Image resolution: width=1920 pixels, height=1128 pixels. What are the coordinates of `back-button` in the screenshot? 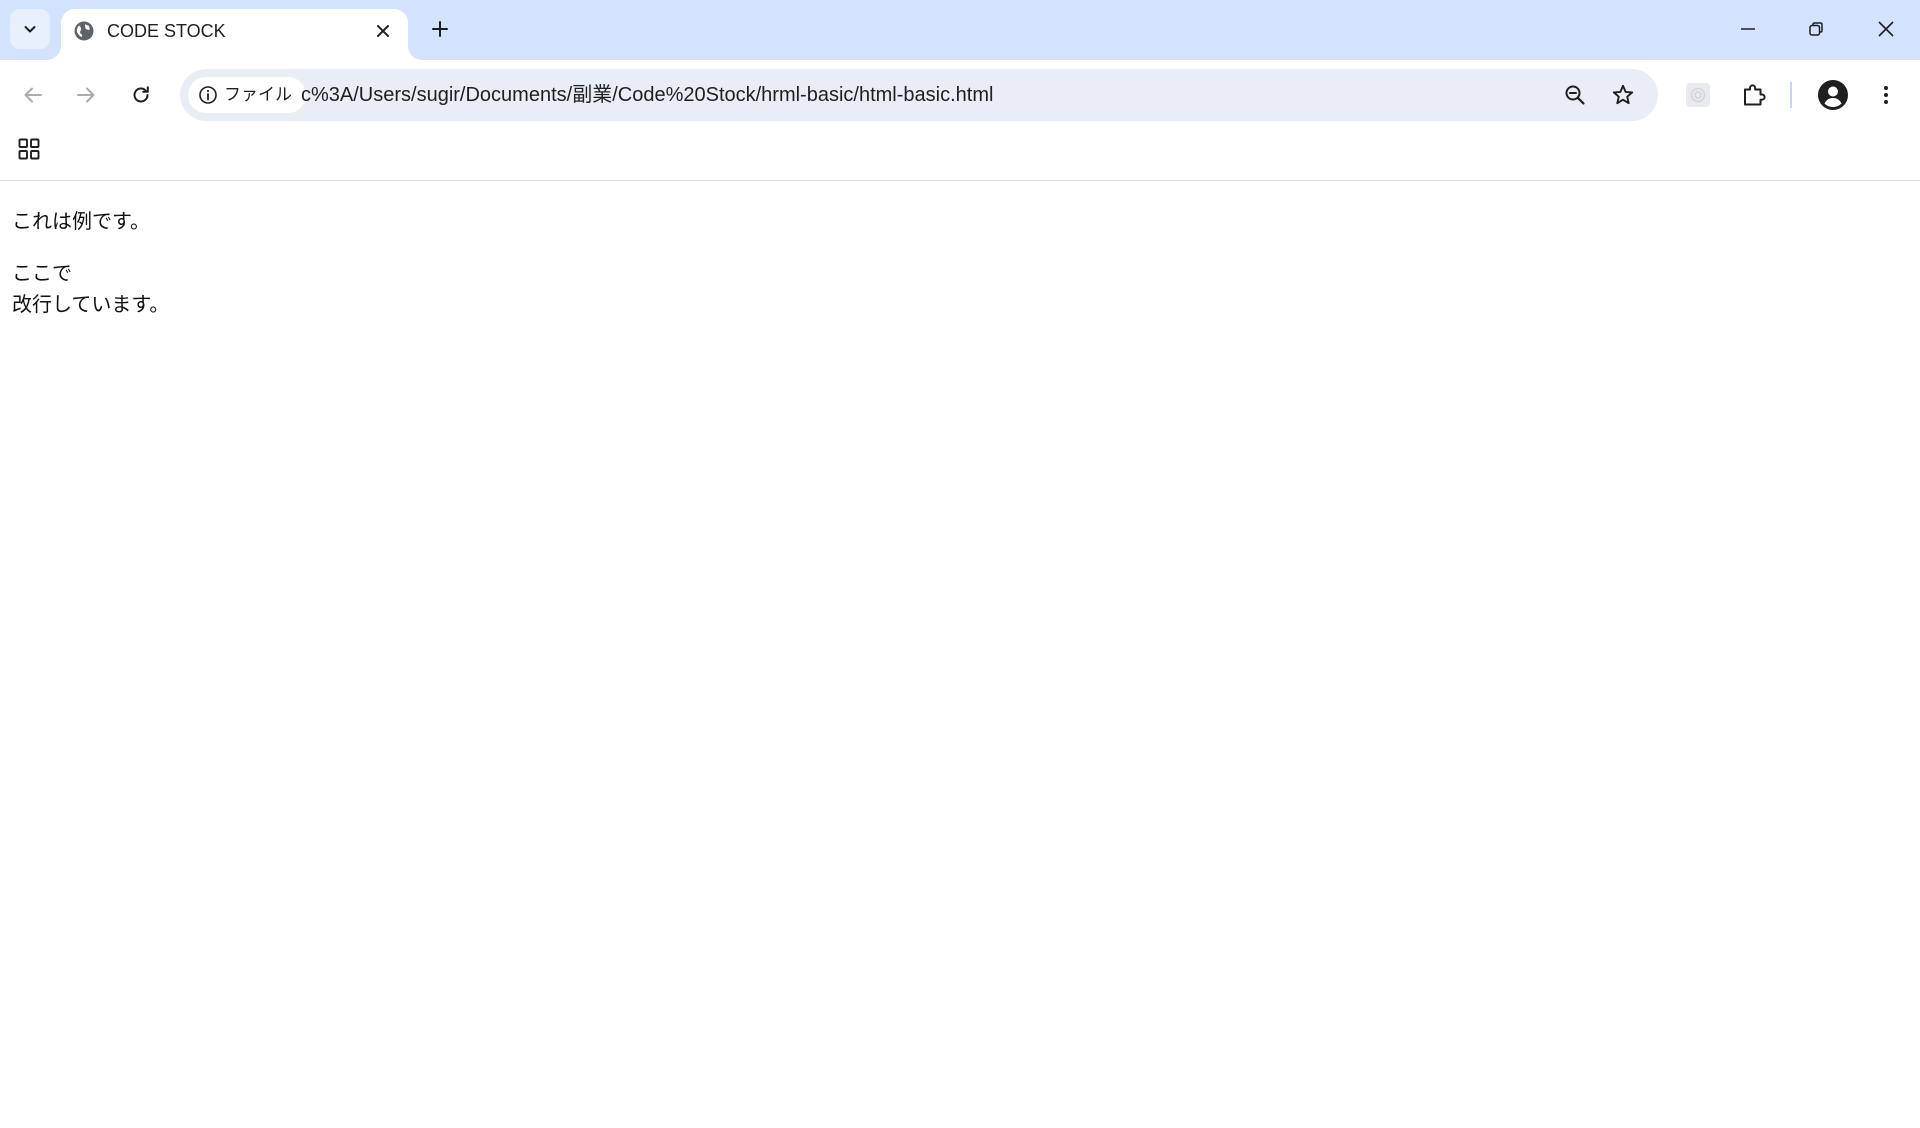 It's located at (33, 95).